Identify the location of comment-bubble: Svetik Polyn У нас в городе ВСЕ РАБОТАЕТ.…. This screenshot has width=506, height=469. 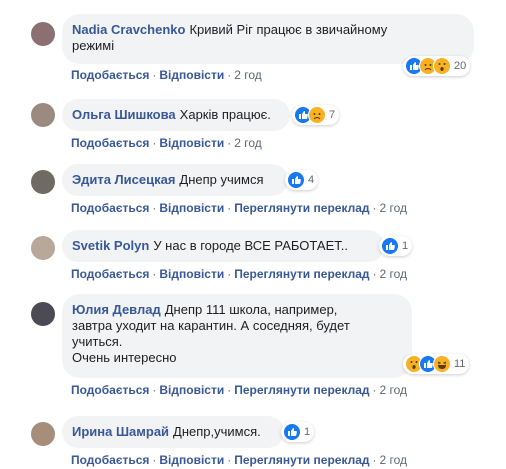
(223, 246).